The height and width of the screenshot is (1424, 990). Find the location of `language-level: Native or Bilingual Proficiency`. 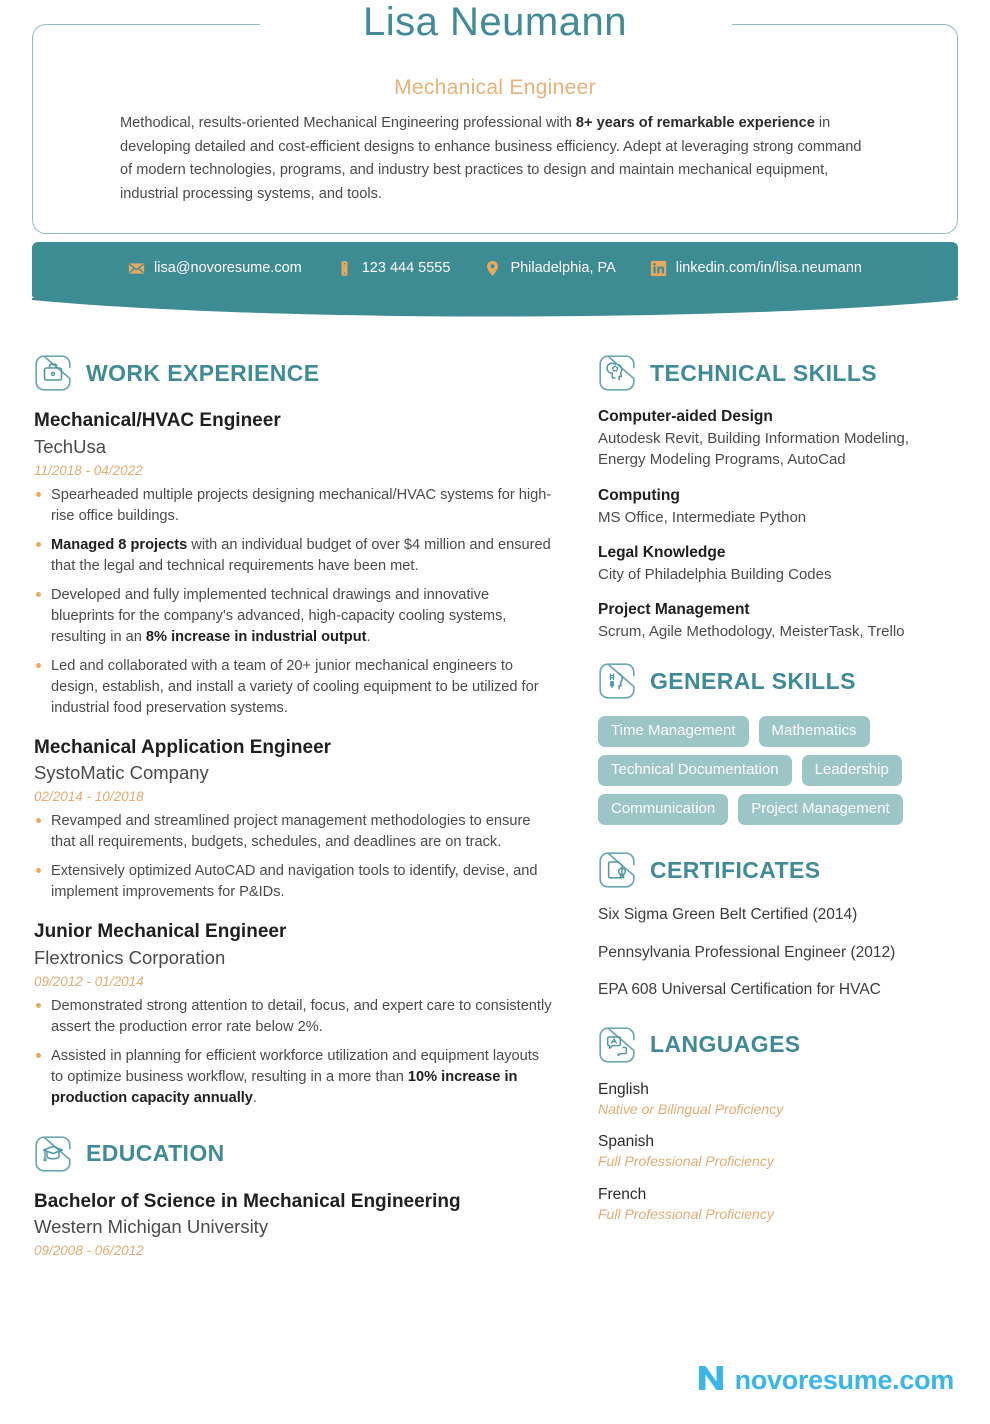

language-level: Native or Bilingual Proficiency is located at coordinates (691, 1109).